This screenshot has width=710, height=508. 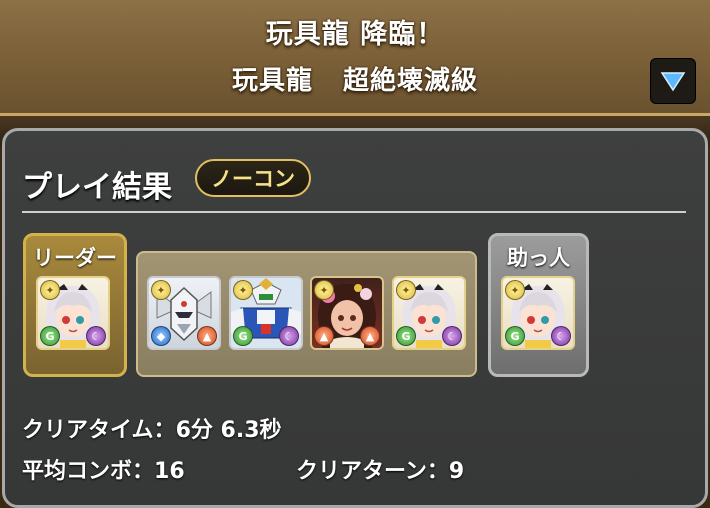 I want to click on member-monster-card-3: ✦ ▲ ▲, so click(x=347, y=313).